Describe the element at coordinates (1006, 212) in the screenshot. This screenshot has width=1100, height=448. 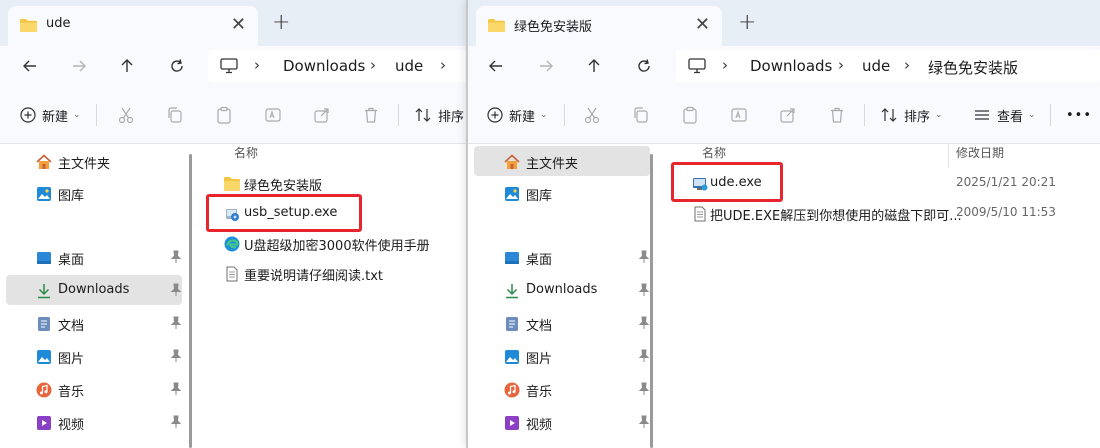
I see `file-date: 2009/5/10 11:53` at that location.